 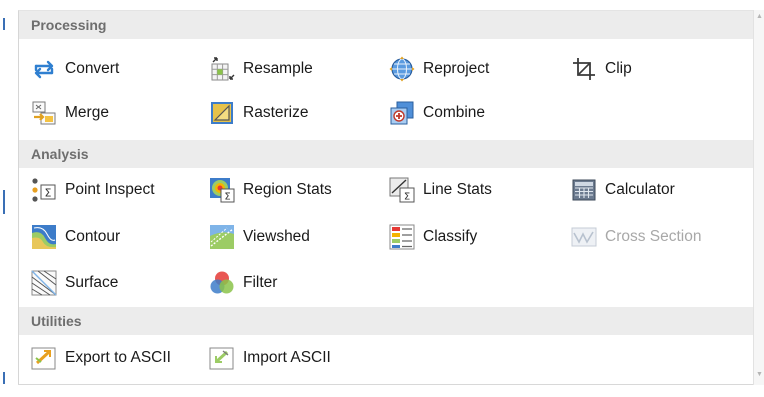 I want to click on merge-label: Merge, so click(x=87, y=112).